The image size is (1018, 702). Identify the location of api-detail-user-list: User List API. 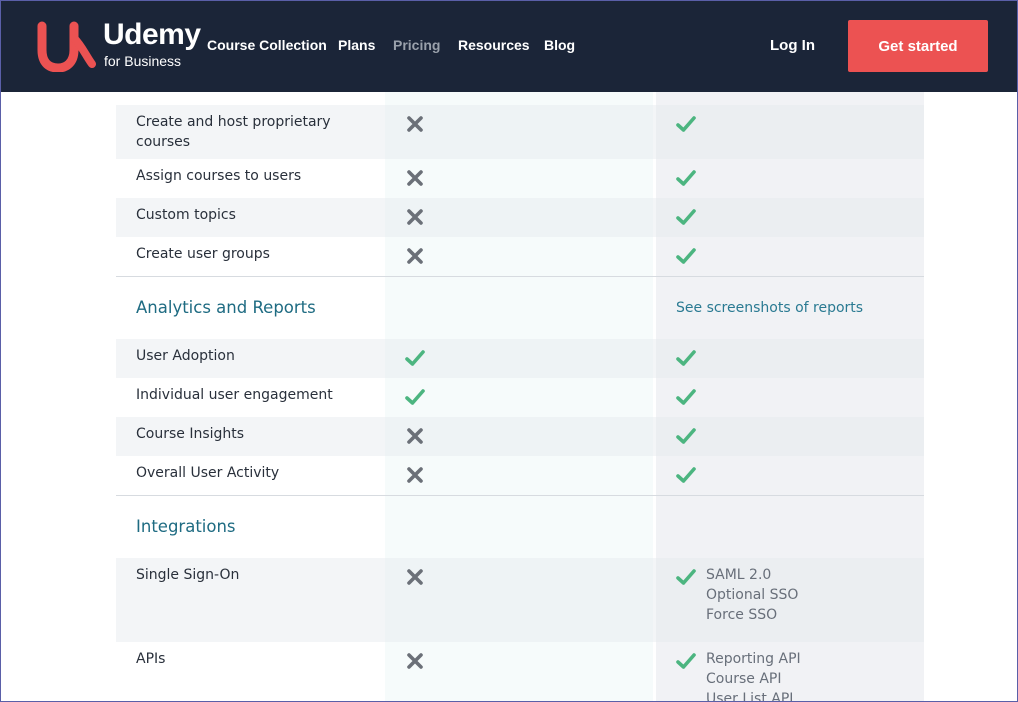
(750, 696).